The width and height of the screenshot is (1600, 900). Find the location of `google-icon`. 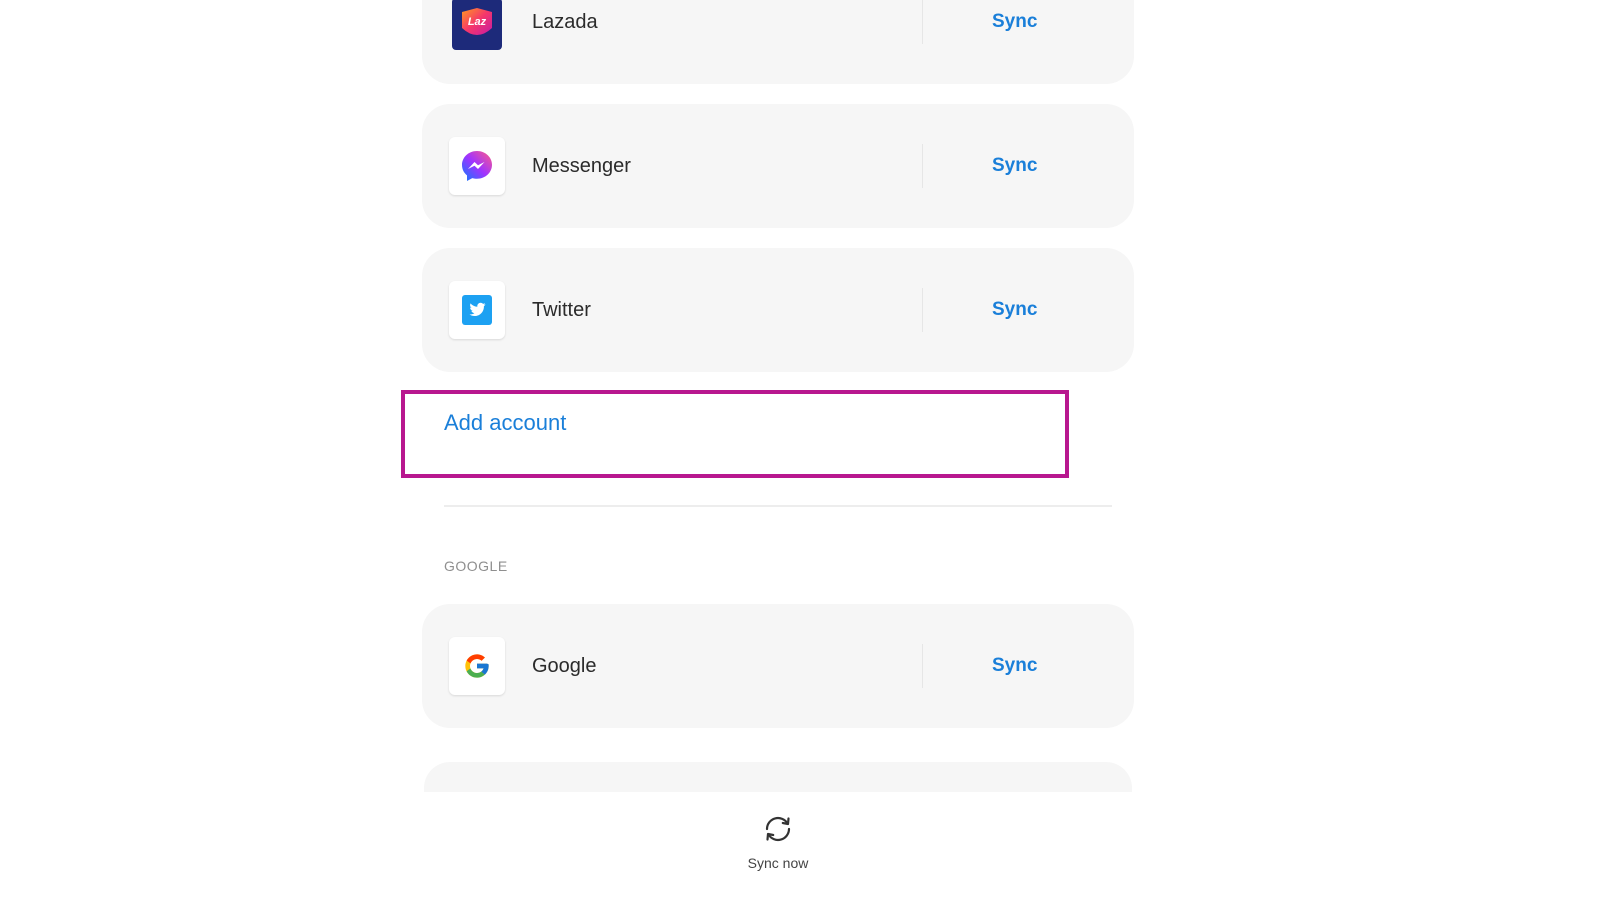

google-icon is located at coordinates (477, 666).